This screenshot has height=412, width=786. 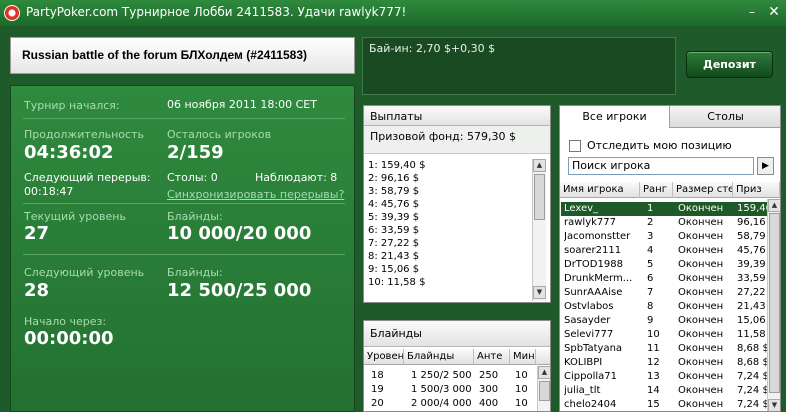 I want to click on duration-label: Продолжительность, so click(x=84, y=134).